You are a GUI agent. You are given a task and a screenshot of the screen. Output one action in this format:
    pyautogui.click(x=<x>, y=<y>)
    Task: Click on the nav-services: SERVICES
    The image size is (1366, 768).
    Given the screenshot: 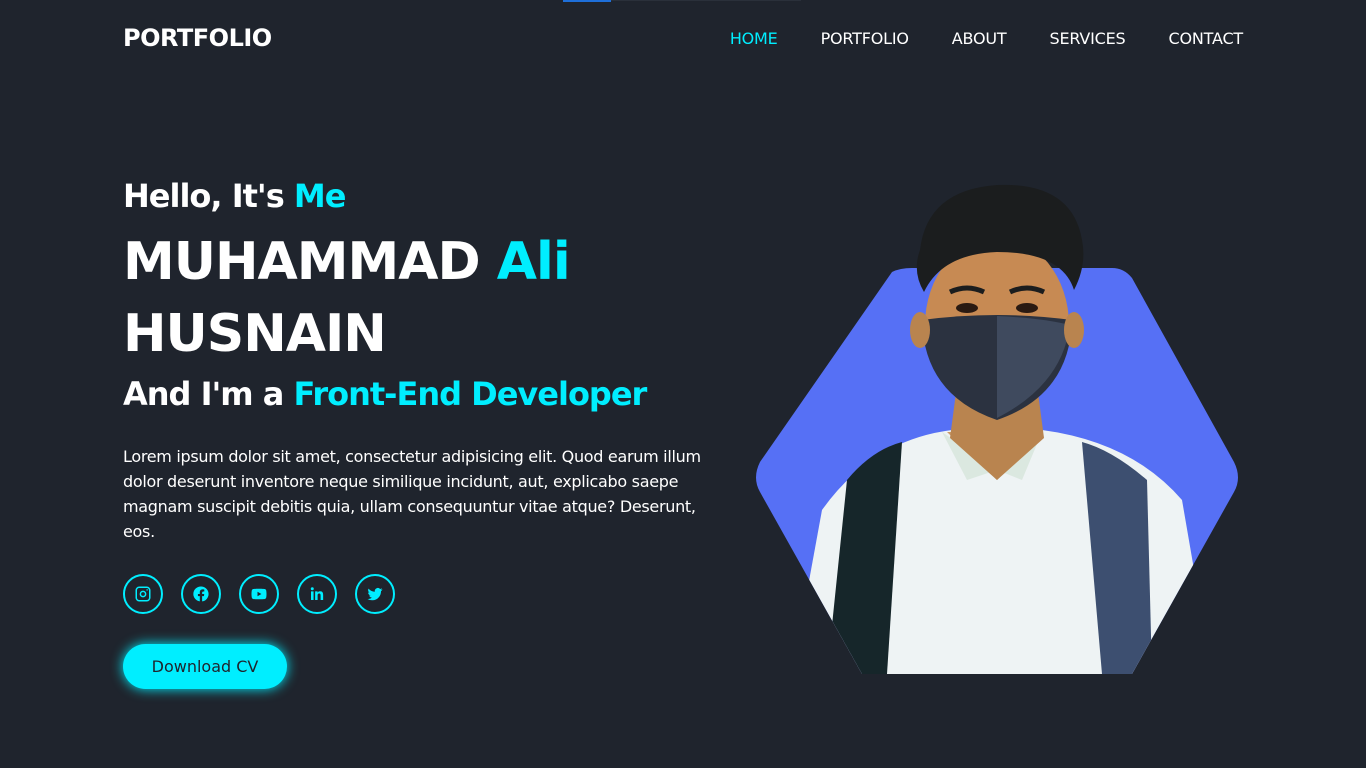 What is the action you would take?
    pyautogui.click(x=1088, y=38)
    